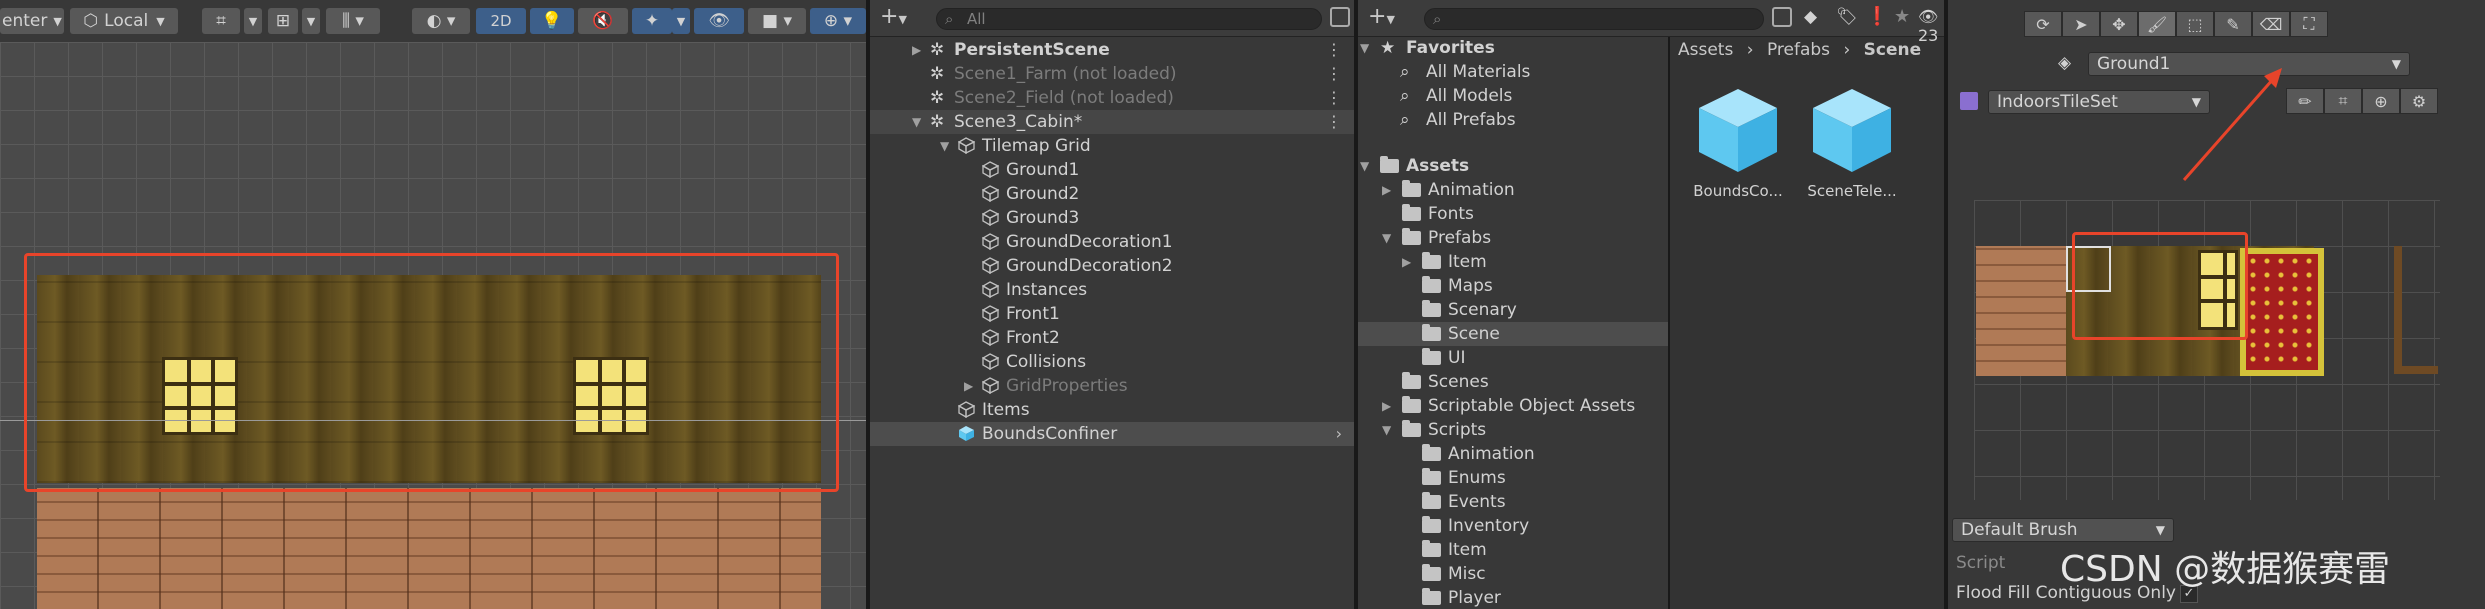 This screenshot has width=2485, height=609. What do you see at coordinates (1339, 434) in the screenshot?
I see `chevron-right-icon: ›` at bounding box center [1339, 434].